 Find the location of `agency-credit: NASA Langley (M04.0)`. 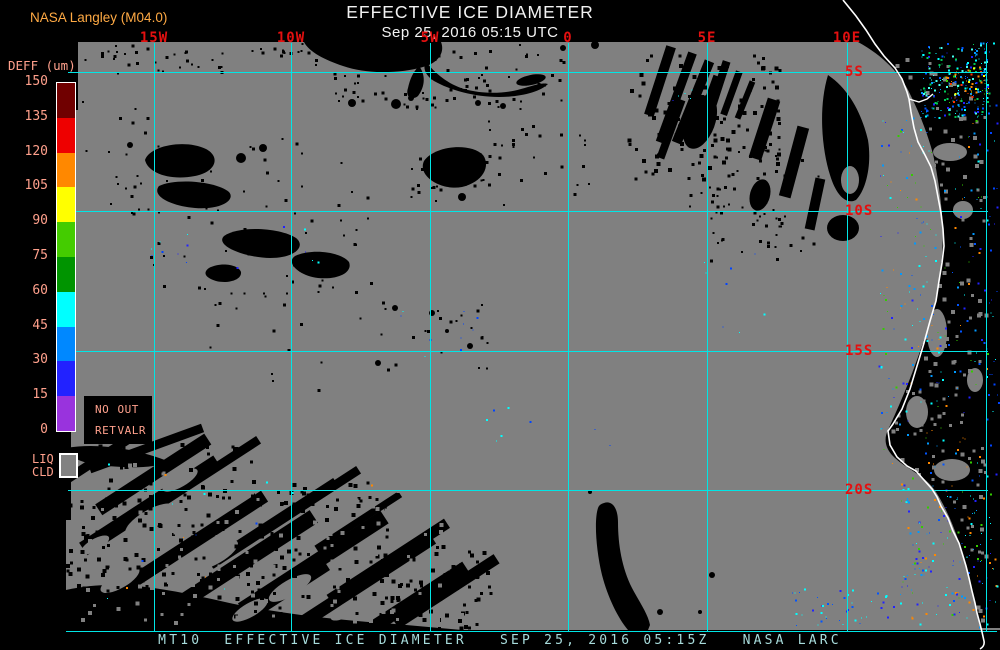

agency-credit: NASA Langley (M04.0) is located at coordinates (99, 17).